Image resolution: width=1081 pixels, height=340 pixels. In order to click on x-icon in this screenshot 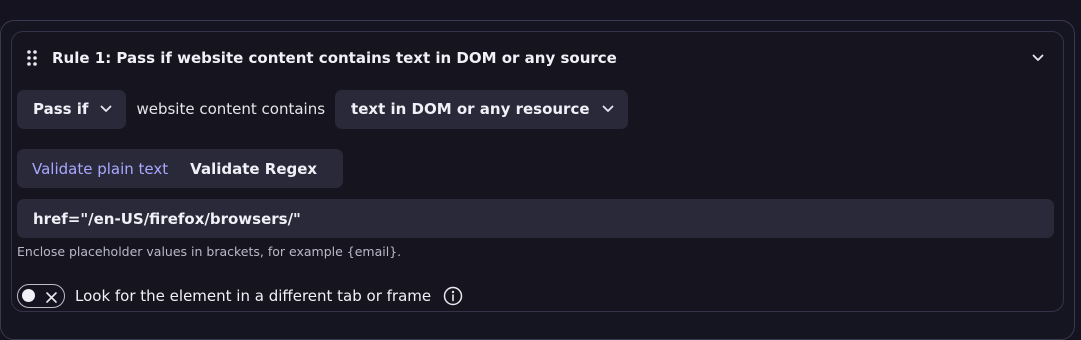, I will do `click(51, 298)`.